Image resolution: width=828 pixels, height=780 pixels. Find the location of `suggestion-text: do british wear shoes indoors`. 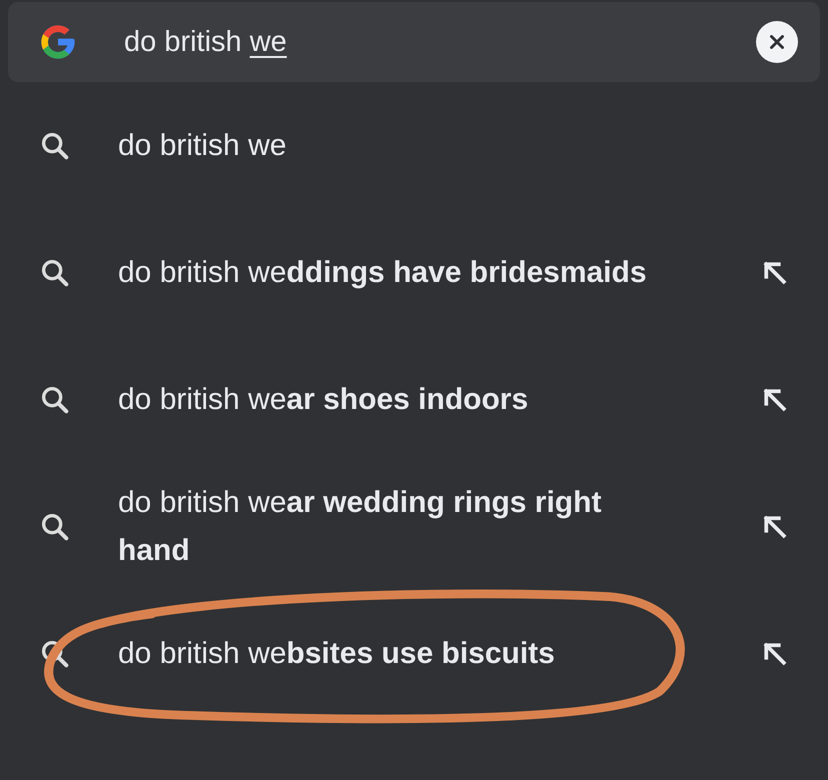

suggestion-text: do british wear shoes indoors is located at coordinates (398, 400).